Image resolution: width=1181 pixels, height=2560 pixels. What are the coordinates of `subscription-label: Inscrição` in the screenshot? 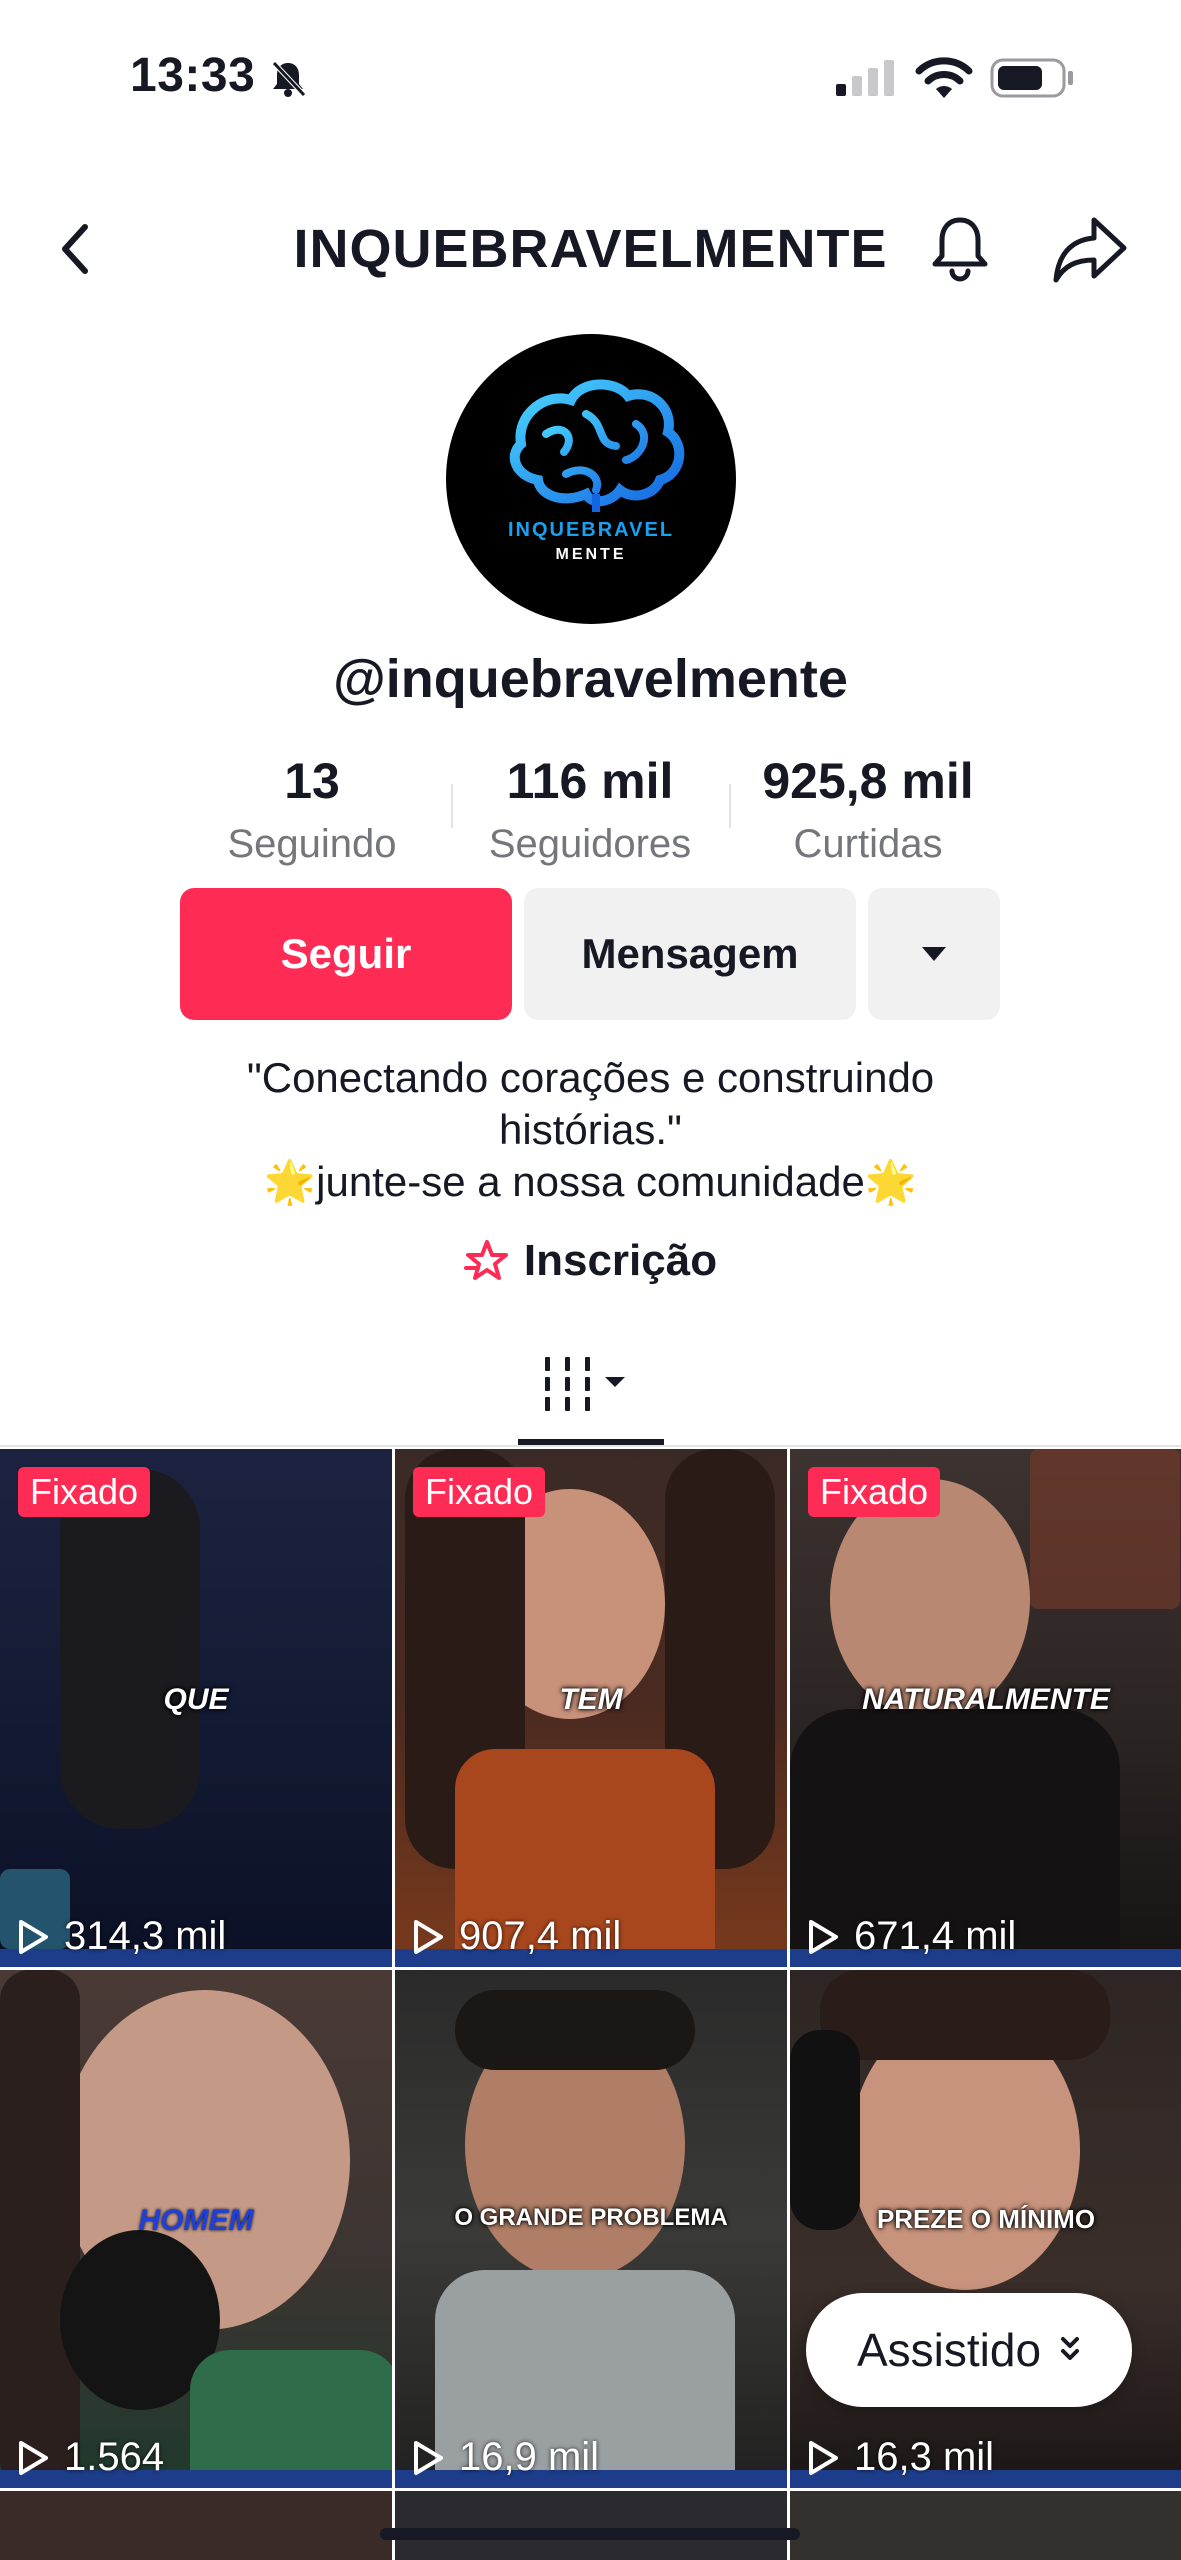 It's located at (620, 1260).